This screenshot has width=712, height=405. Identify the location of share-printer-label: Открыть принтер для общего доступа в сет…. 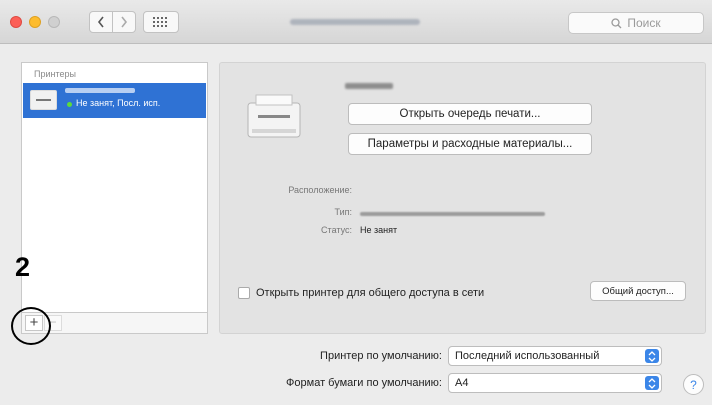
(370, 293).